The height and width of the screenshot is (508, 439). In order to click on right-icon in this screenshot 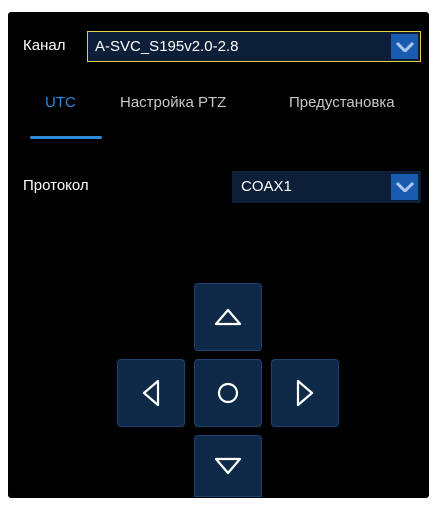, I will do `click(305, 393)`.